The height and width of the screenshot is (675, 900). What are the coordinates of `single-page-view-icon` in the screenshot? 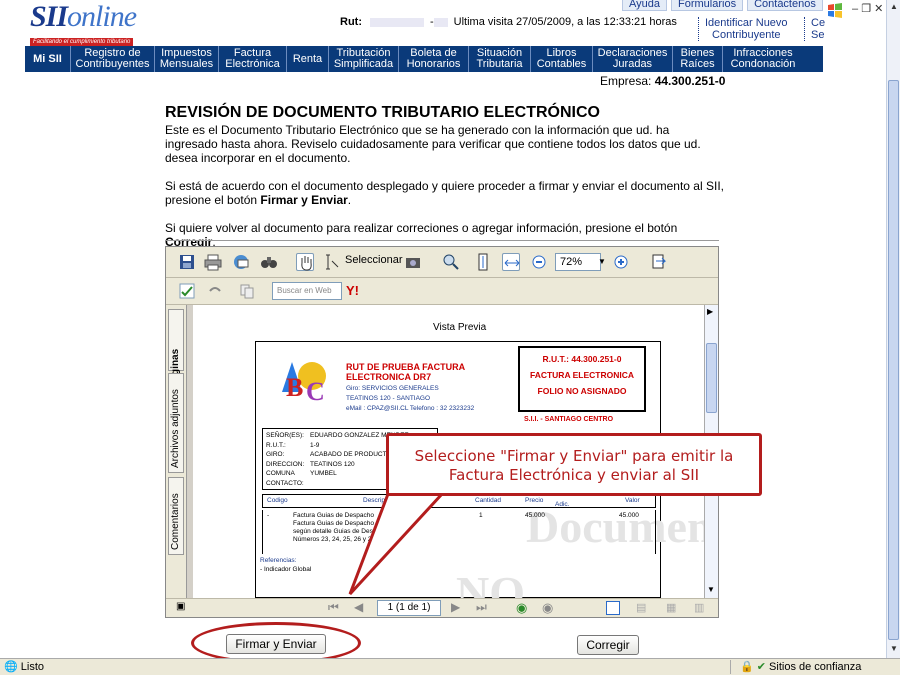 It's located at (613, 608).